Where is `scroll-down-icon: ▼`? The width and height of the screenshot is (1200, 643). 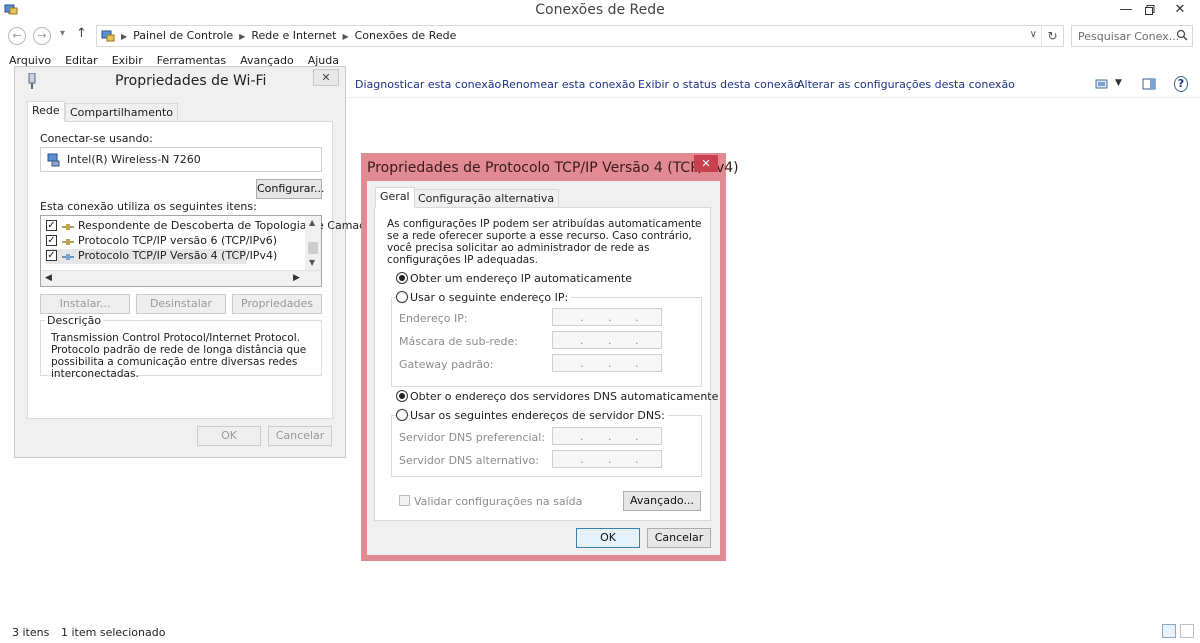 scroll-down-icon: ▼ is located at coordinates (312, 262).